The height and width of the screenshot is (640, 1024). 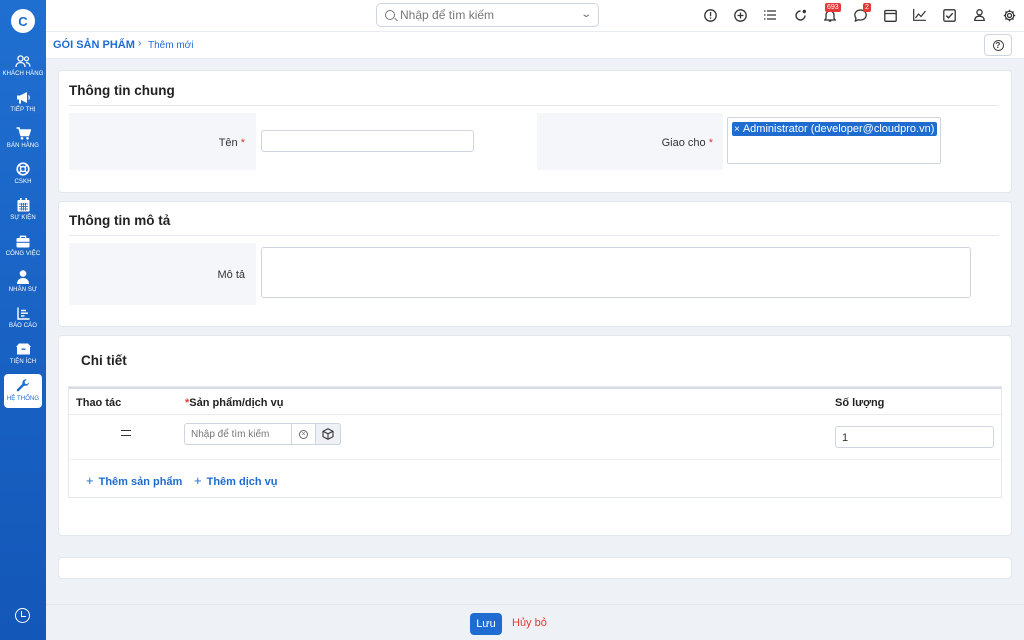 I want to click on sidebar-item-hr: NHÂN SỰ, so click(x=23, y=285).